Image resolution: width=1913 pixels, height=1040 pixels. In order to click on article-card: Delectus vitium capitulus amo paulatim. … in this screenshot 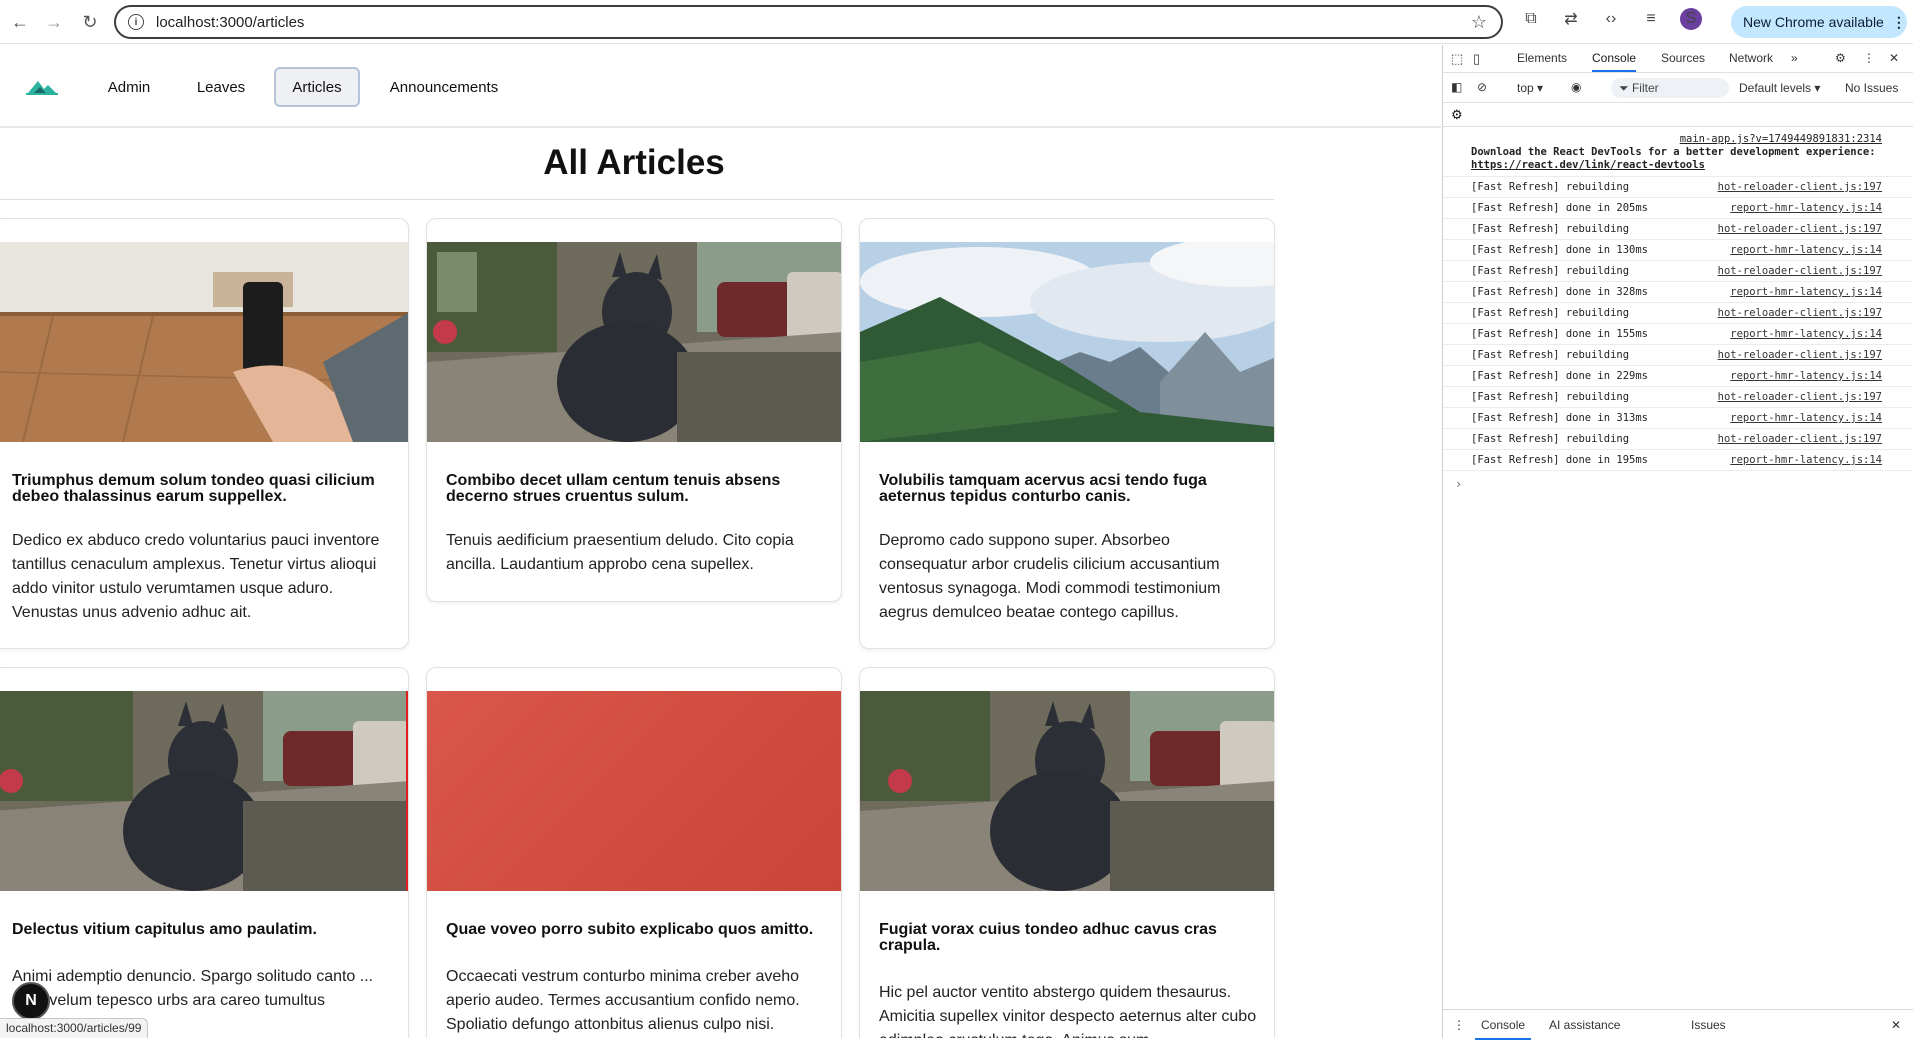, I will do `click(204, 852)`.